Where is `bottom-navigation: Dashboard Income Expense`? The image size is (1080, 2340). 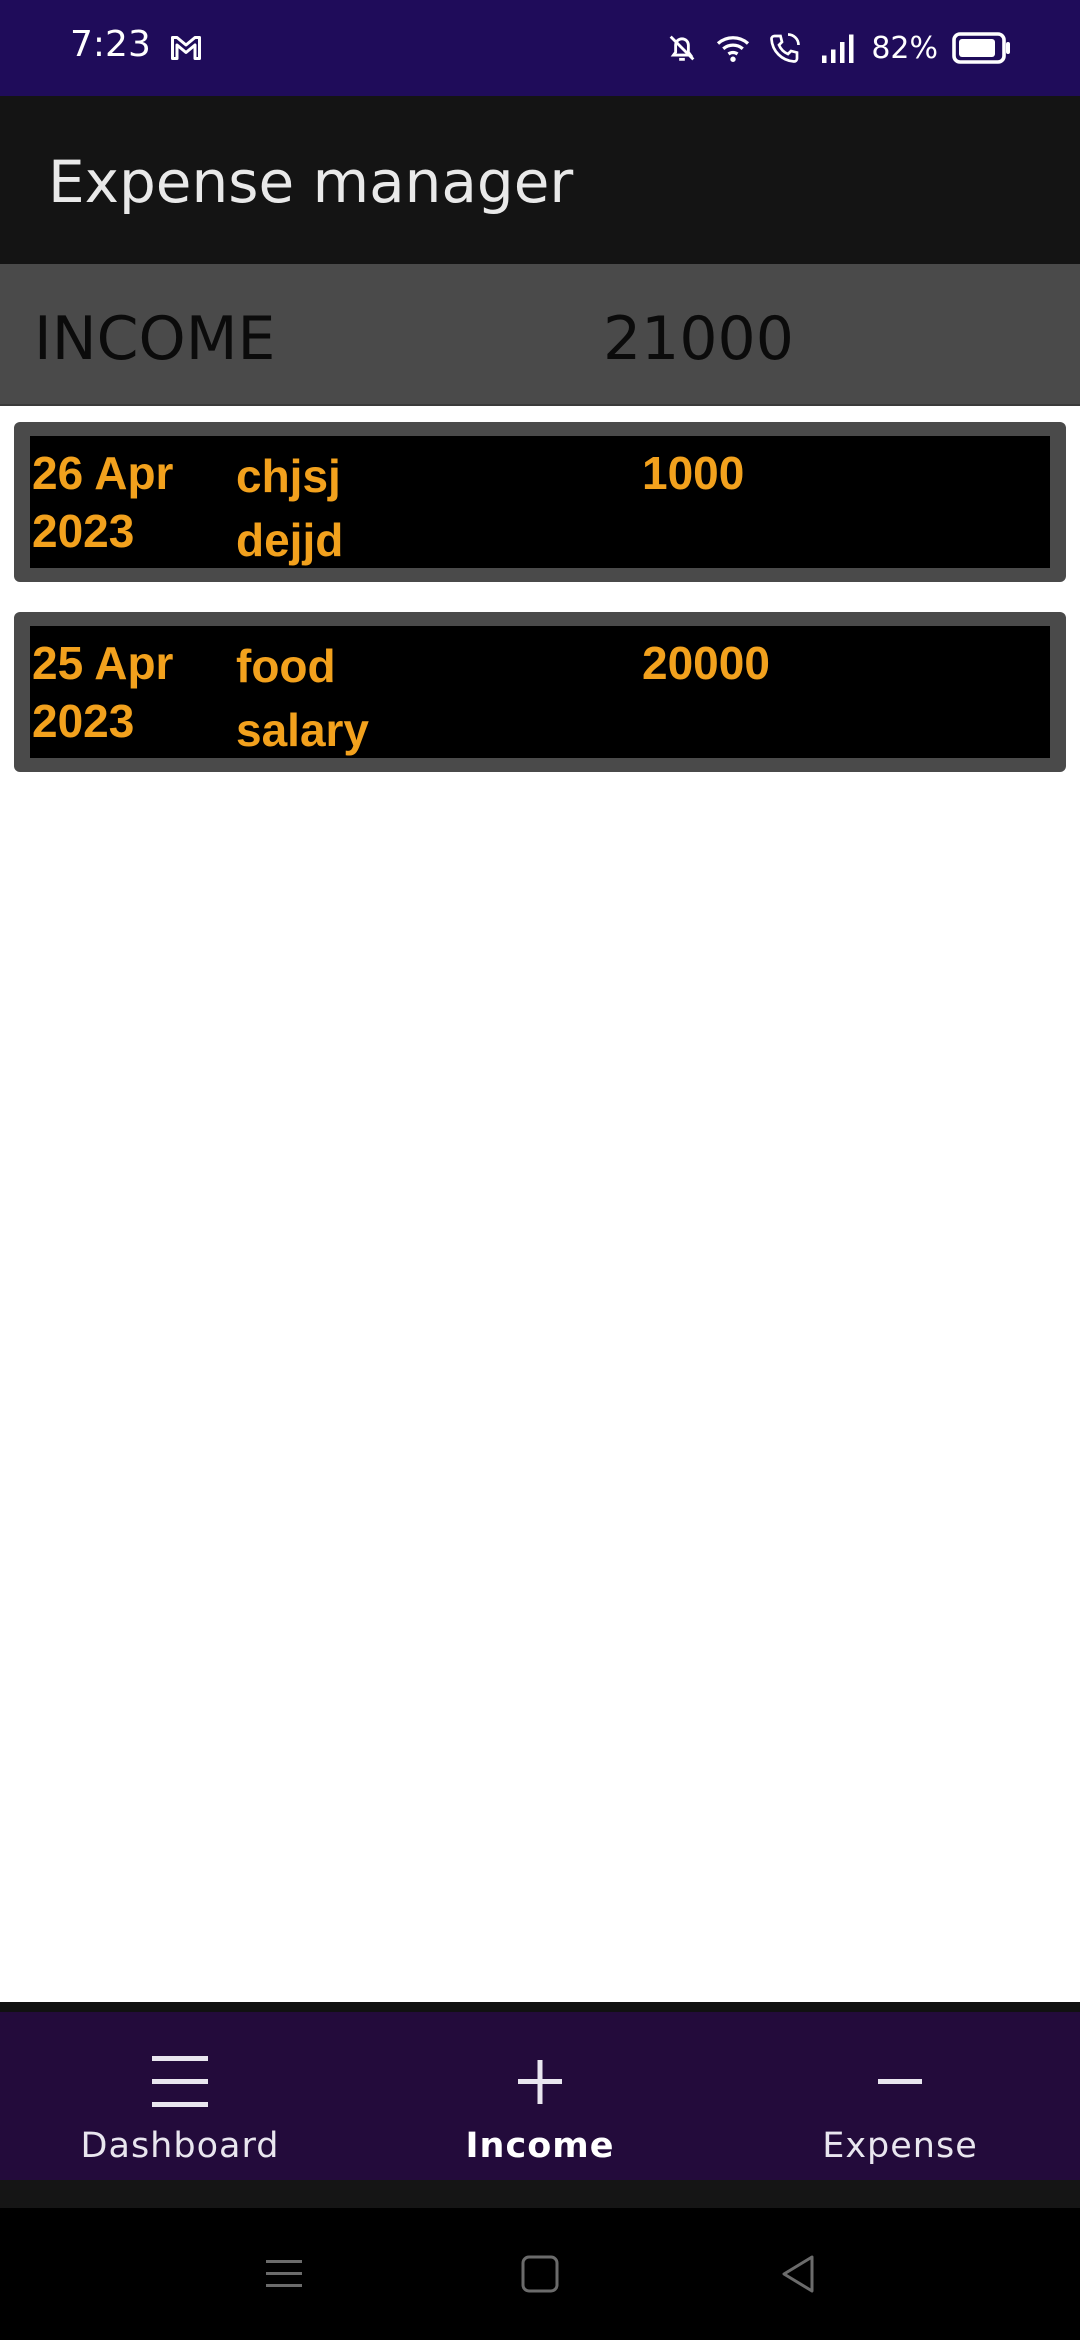
bottom-navigation: Dashboard Income Expense is located at coordinates (540, 2091).